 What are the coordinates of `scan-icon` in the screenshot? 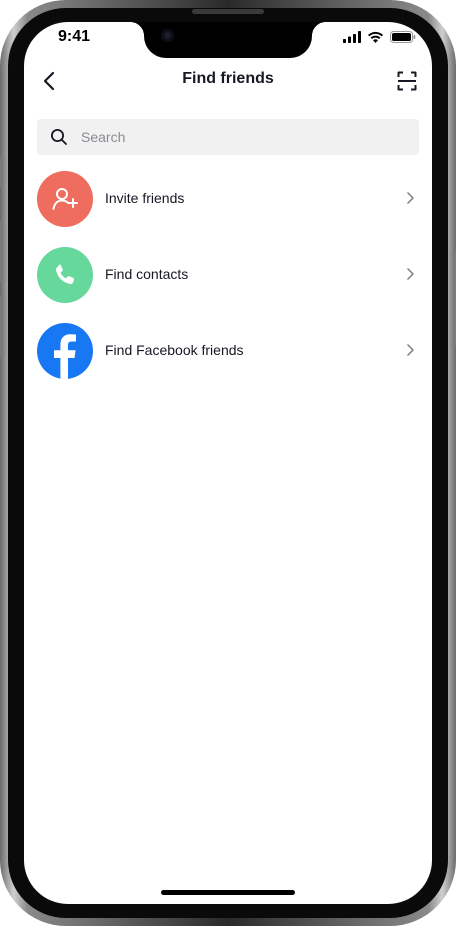 It's located at (407, 81).